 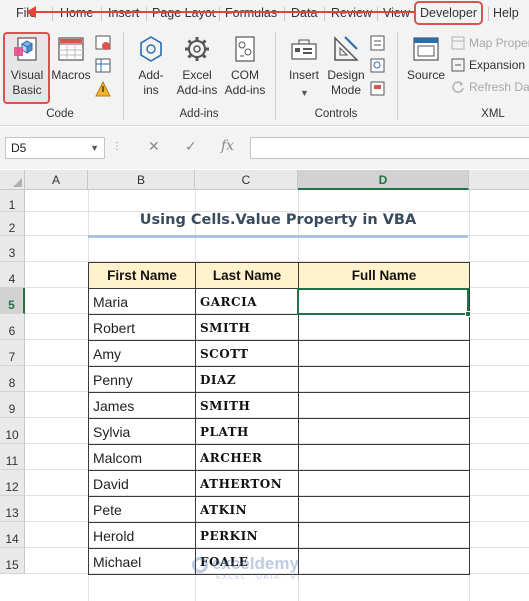 What do you see at coordinates (197, 75) in the screenshot?
I see `excel-add-ins-label-1: Excel` at bounding box center [197, 75].